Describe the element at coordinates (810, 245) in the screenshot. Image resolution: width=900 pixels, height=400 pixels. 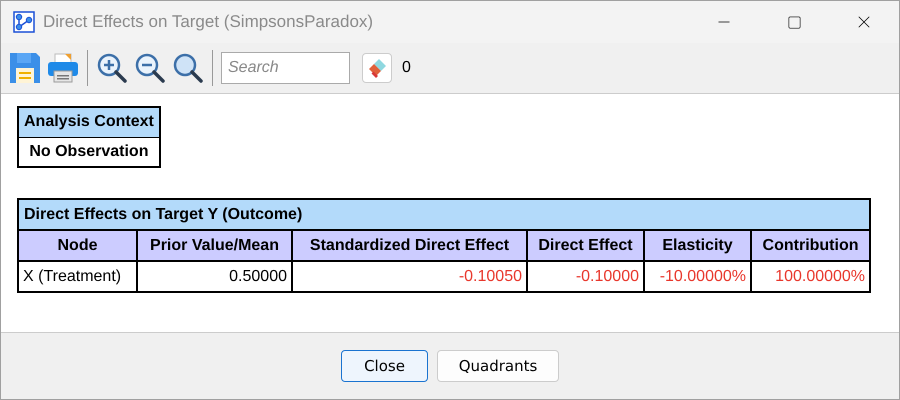
I see `column-header: Contribution` at that location.